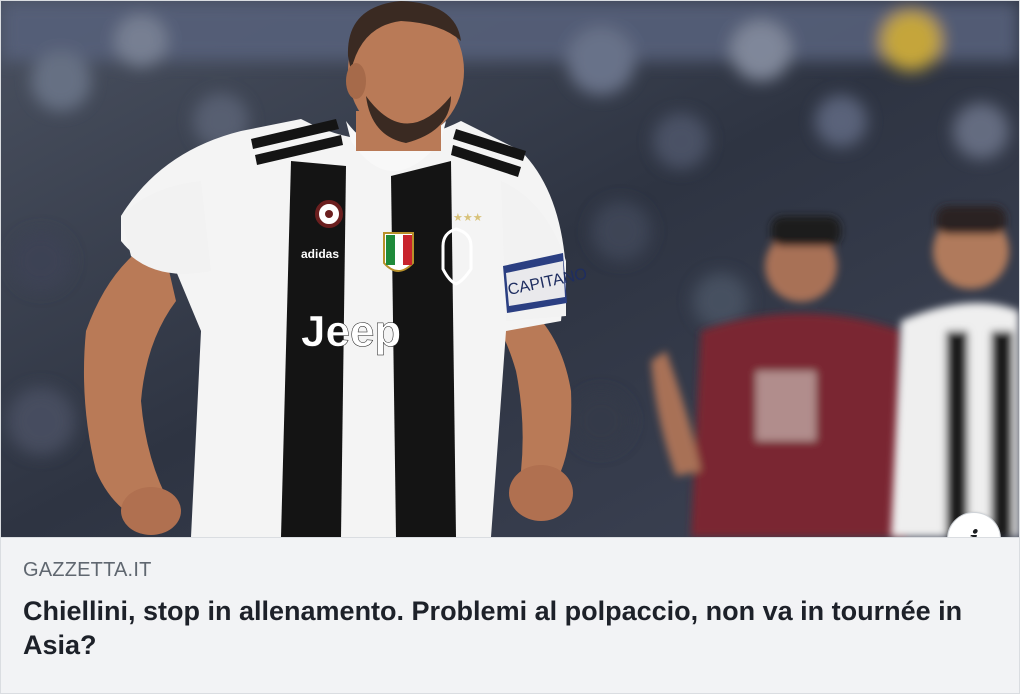 The width and height of the screenshot is (1020, 694). I want to click on kit-brand-text: adidas, so click(320, 254).